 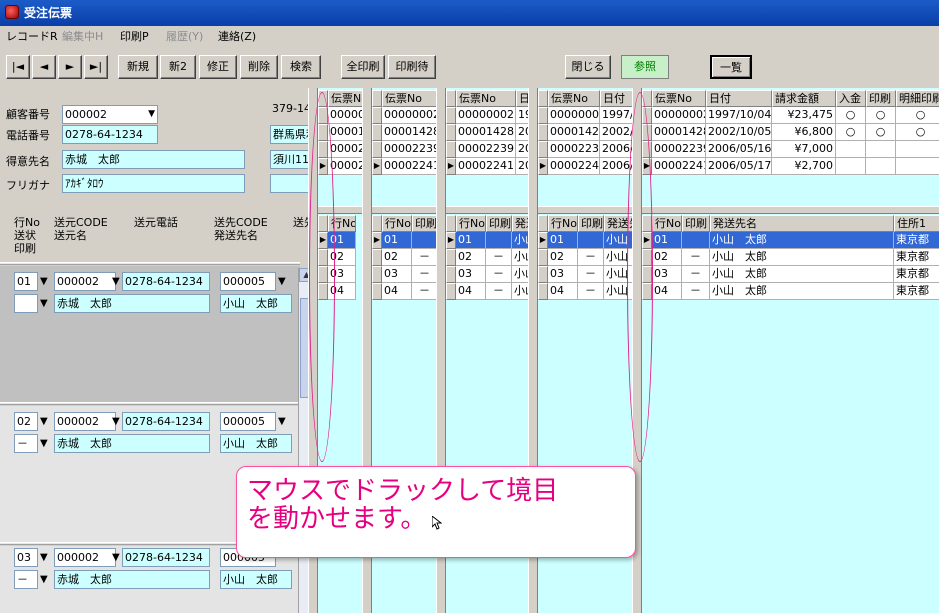 What do you see at coordinates (248, 281) in the screenshot?
I see `dest-code-field: 000005` at bounding box center [248, 281].